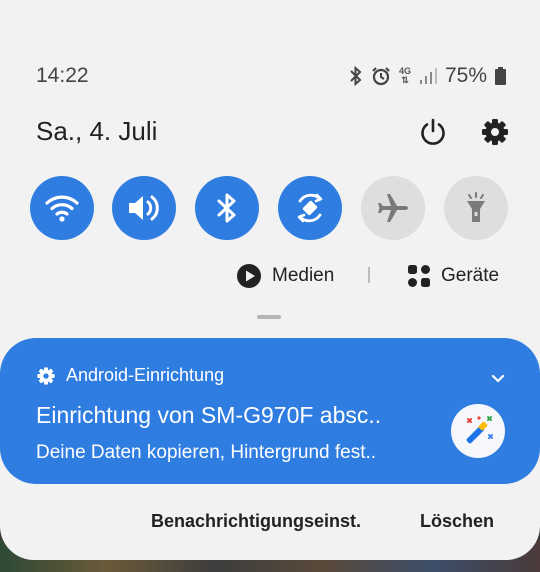  I want to click on flashlight-icon, so click(476, 207).